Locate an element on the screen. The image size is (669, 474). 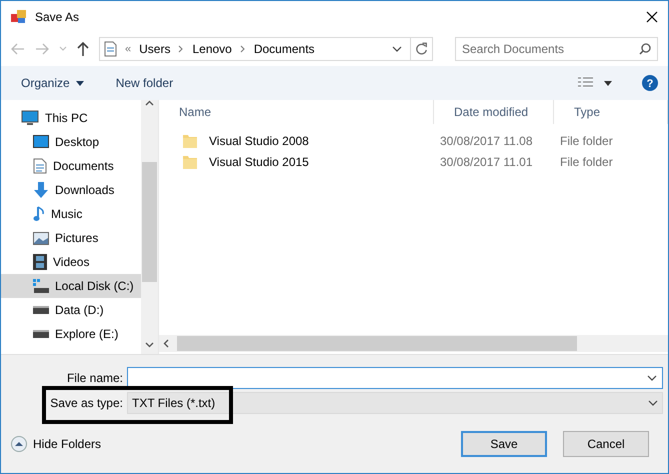
hide-folders-button: Hide Folders is located at coordinates (56, 444).